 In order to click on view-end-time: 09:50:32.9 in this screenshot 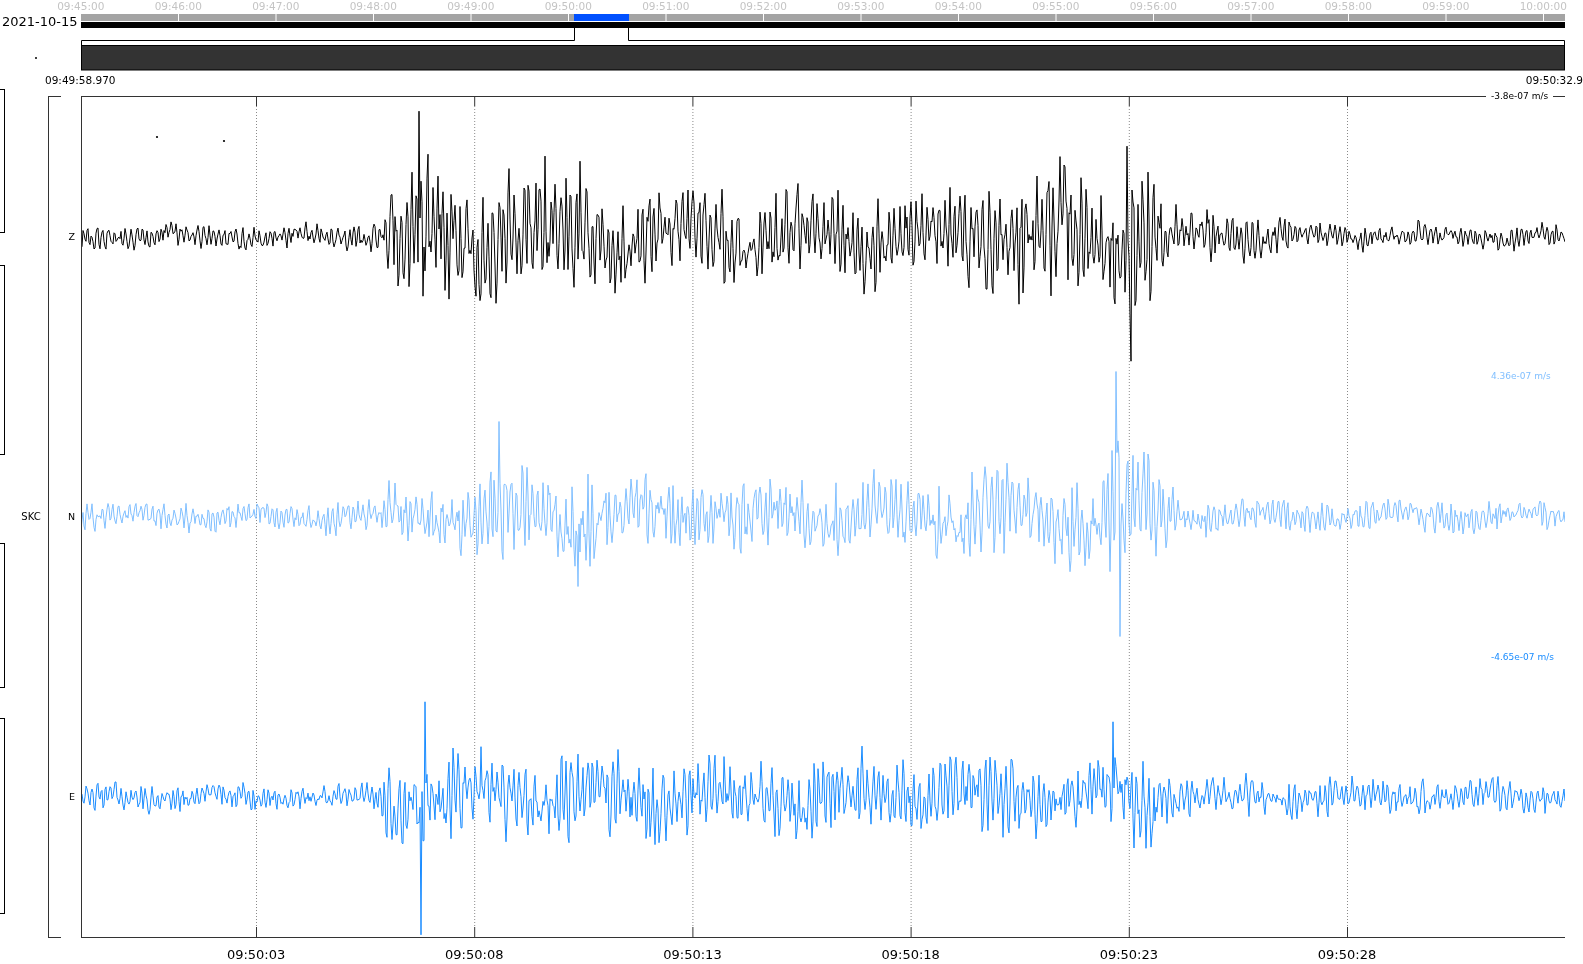, I will do `click(1554, 80)`.